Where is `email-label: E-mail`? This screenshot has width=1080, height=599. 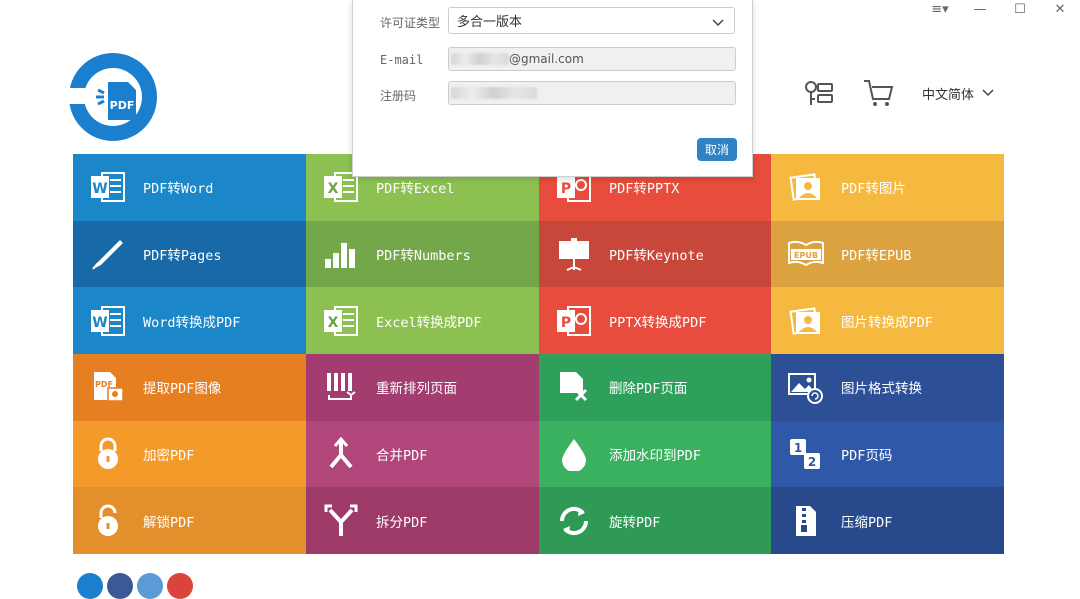
email-label: E-mail is located at coordinates (402, 60).